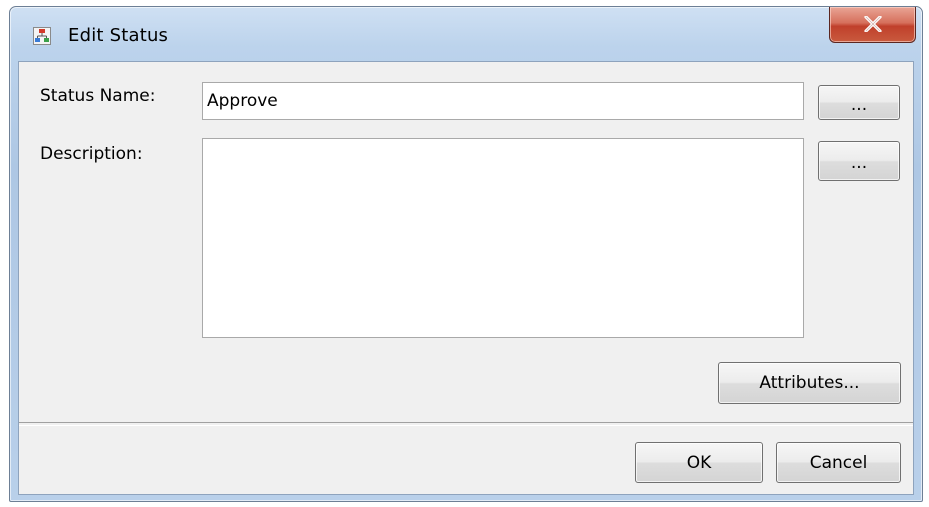  What do you see at coordinates (98, 96) in the screenshot?
I see `status-name-label: Status Name:` at bounding box center [98, 96].